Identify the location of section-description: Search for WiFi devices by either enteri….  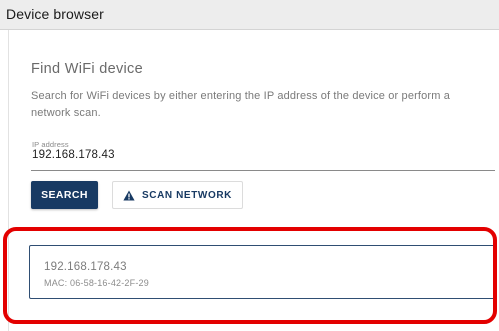
(240, 104).